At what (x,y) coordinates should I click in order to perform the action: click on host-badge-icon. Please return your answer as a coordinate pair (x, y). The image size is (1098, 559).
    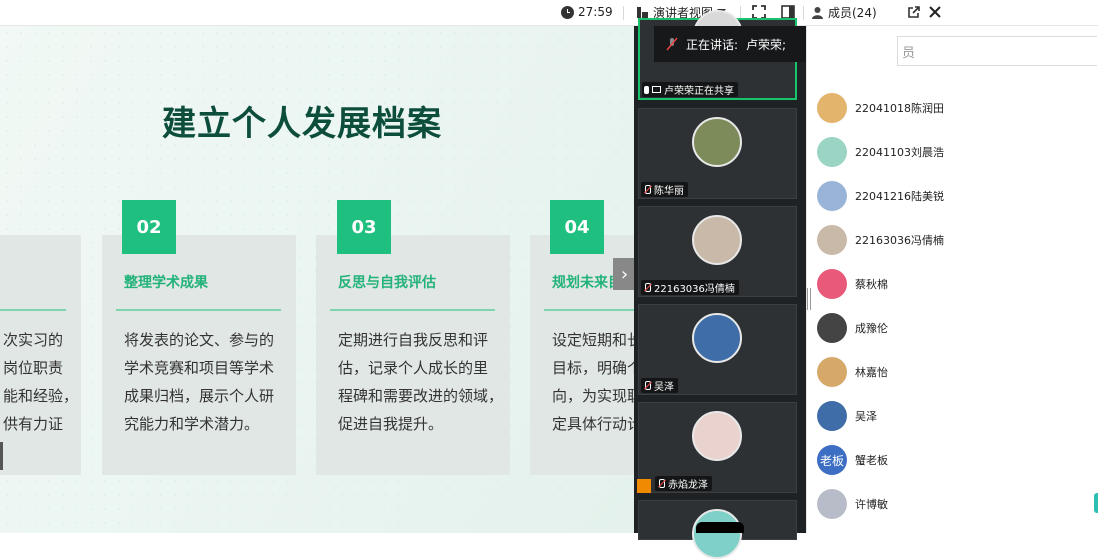
    Looking at the image, I should click on (644, 486).